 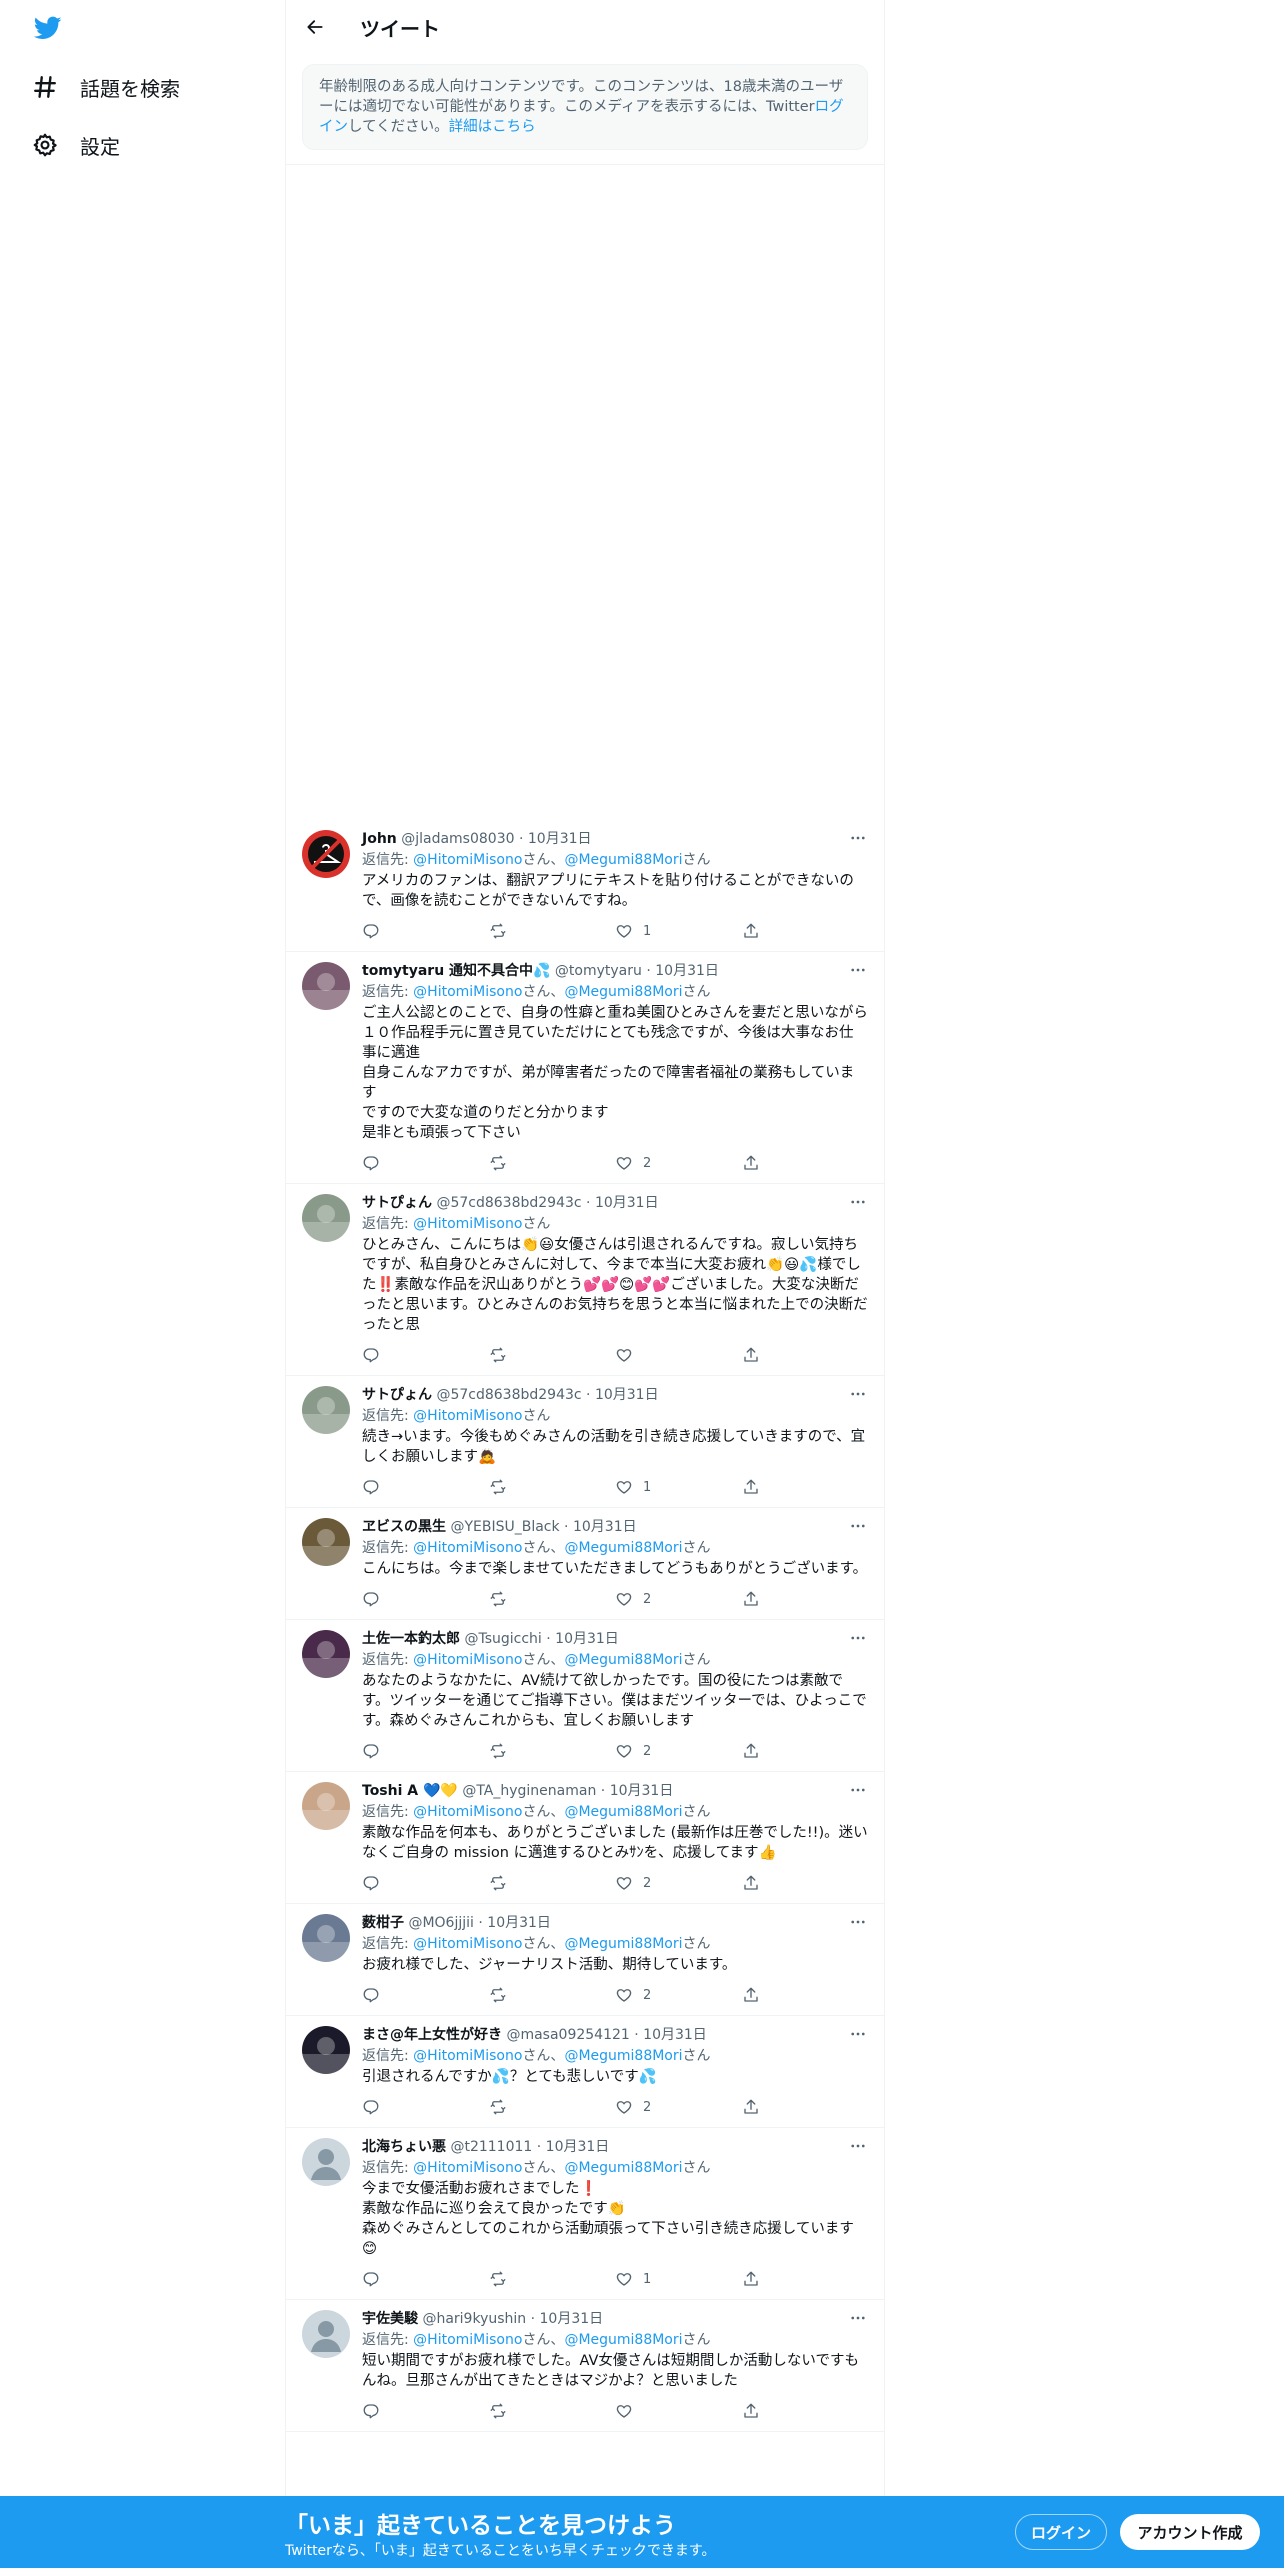 What do you see at coordinates (502, 1639) in the screenshot?
I see `handle: @Tsugicchi` at bounding box center [502, 1639].